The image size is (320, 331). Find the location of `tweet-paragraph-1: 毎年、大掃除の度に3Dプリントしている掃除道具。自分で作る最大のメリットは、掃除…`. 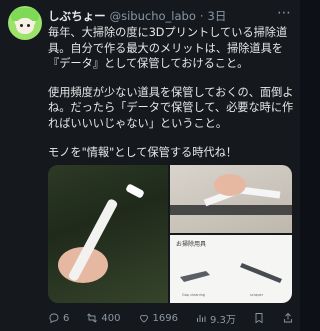

tweet-paragraph-1: 毎年、大掃除の度に3Dプリントしている掃除道具。自分で作る最大のメリットは、掃除… is located at coordinates (168, 48).